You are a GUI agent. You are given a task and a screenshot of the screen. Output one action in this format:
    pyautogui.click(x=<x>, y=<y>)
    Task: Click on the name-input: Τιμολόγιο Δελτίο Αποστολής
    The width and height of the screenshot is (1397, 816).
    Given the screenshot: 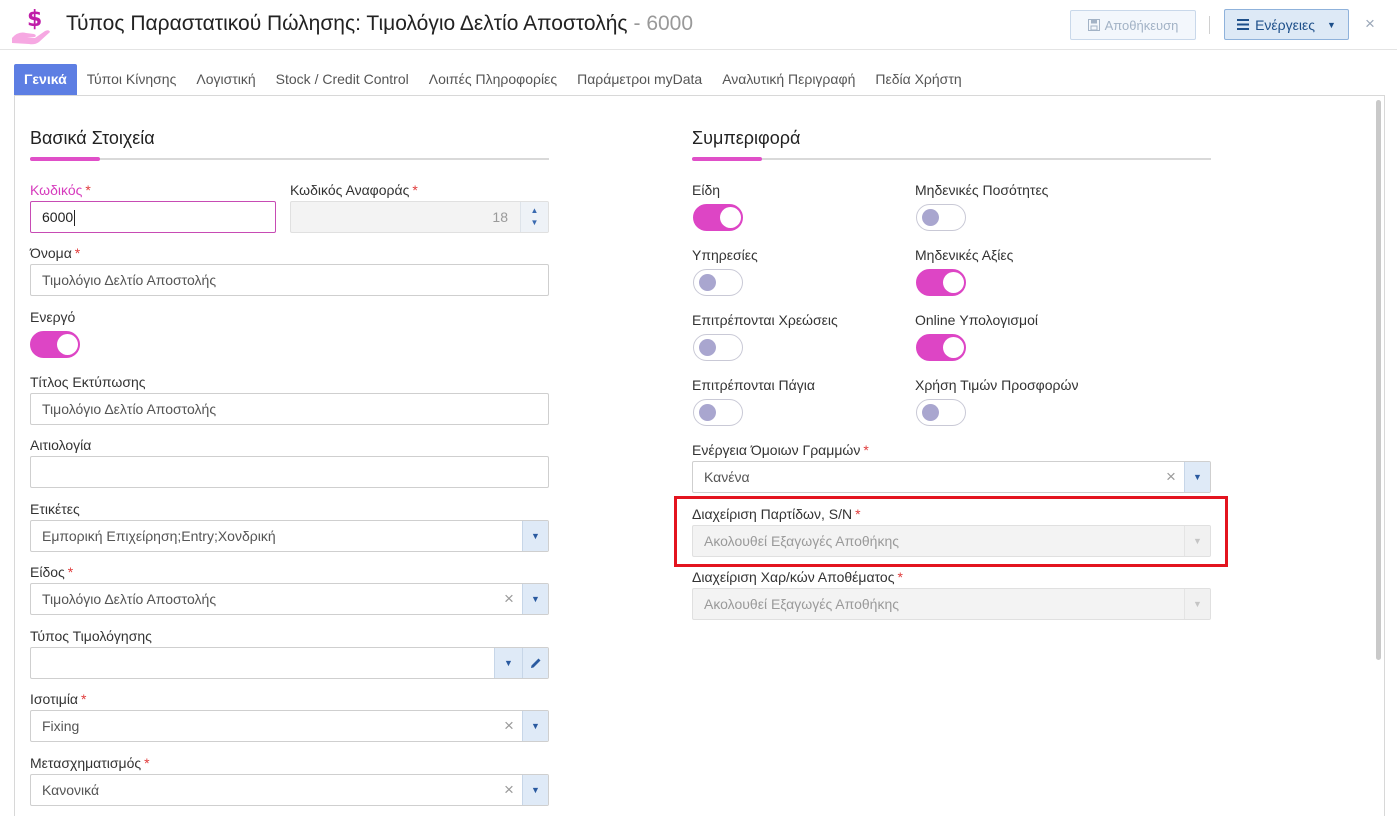 What is the action you would take?
    pyautogui.click(x=289, y=280)
    